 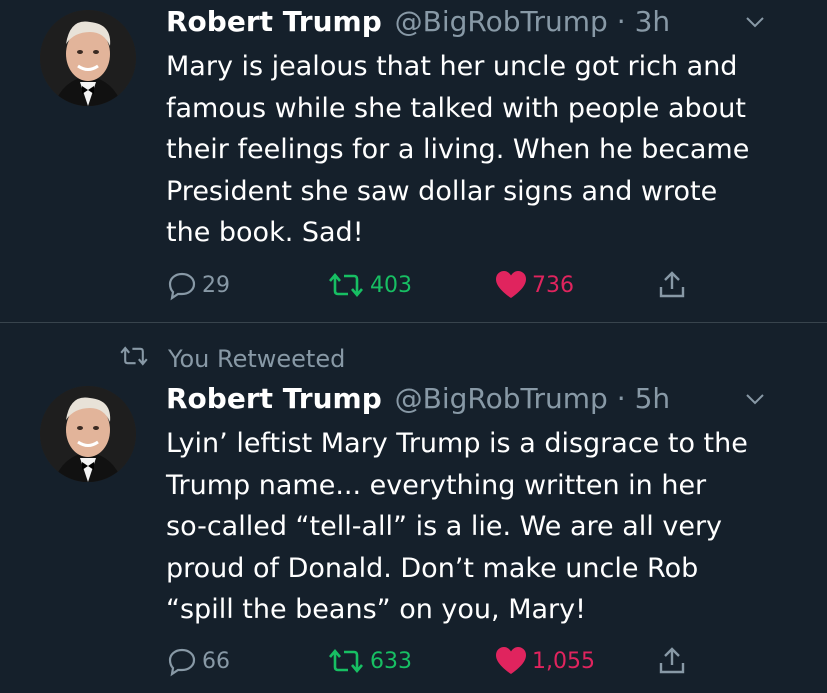 I want to click on reply-button: 66, so click(x=198, y=661).